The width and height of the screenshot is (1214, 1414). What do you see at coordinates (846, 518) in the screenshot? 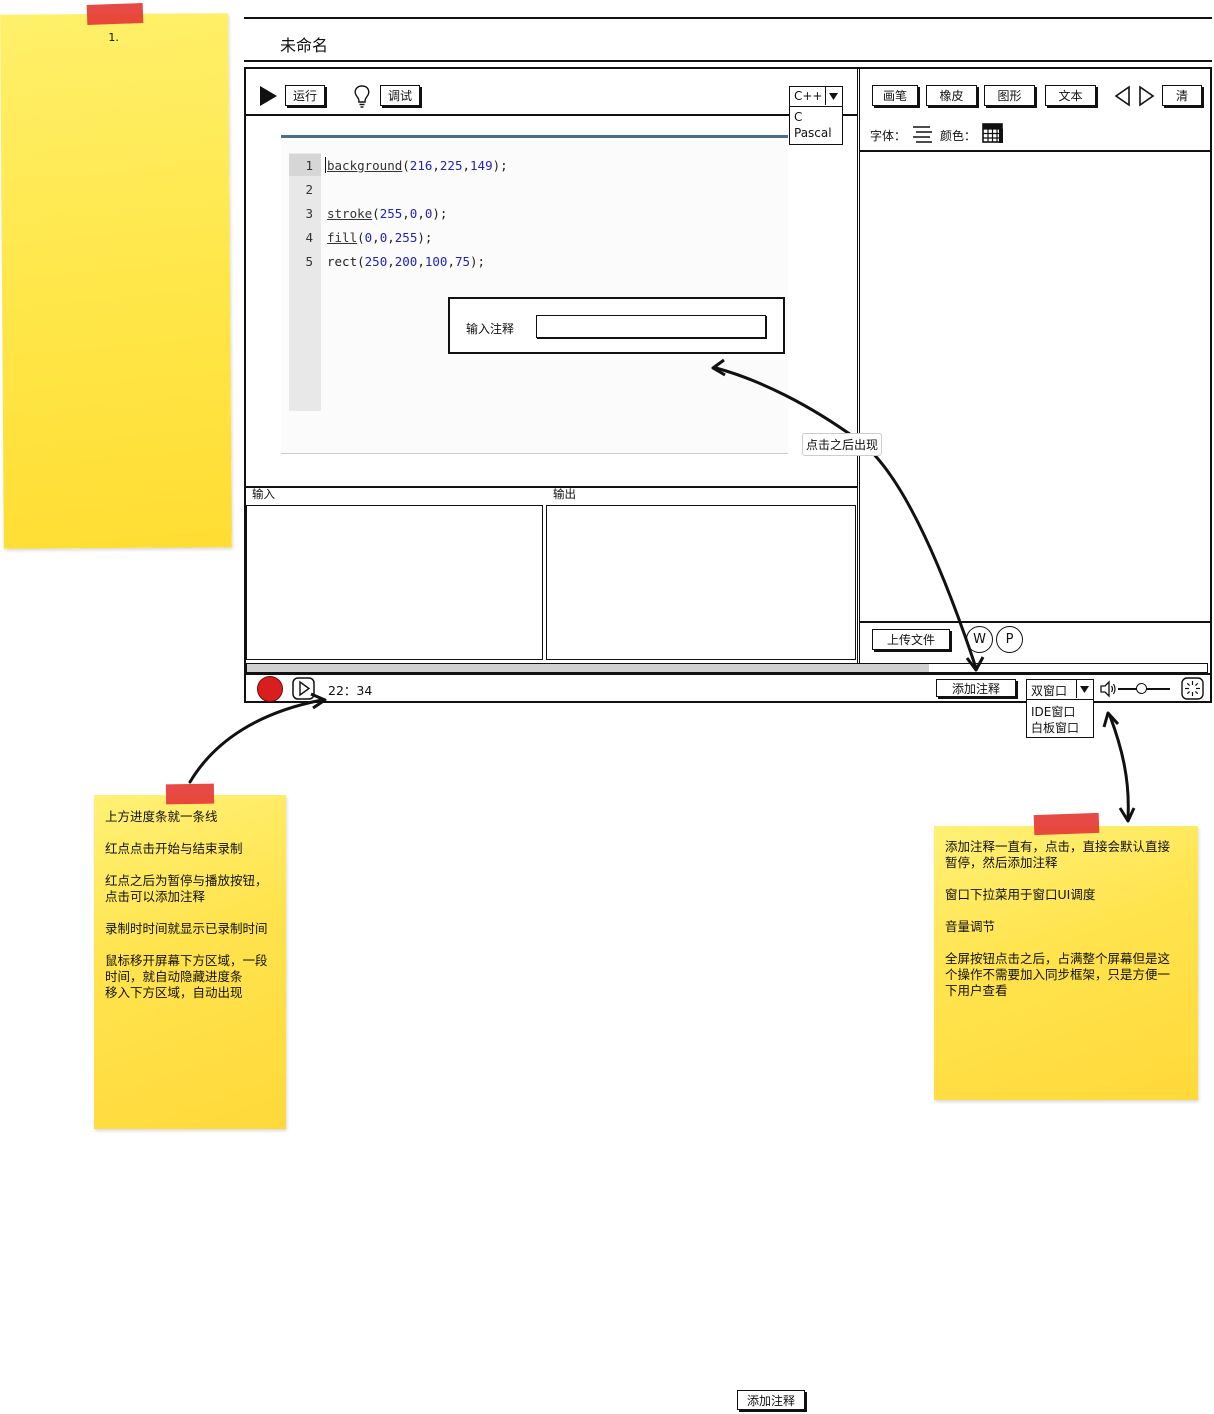
I see `arrow-to-popup` at bounding box center [846, 518].